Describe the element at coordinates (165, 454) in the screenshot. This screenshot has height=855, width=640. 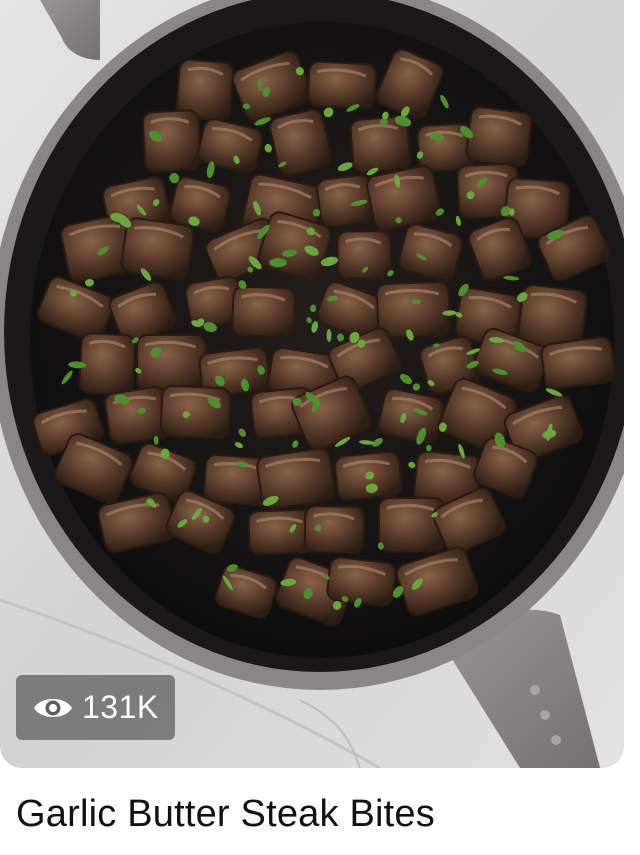
I see `parsley-leaf` at that location.